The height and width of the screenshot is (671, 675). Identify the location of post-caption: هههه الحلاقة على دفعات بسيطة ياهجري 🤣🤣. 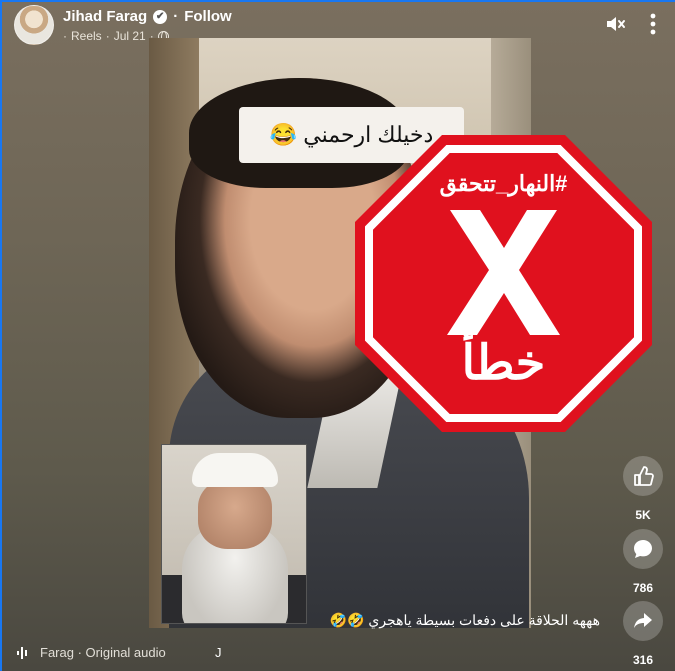
(464, 620).